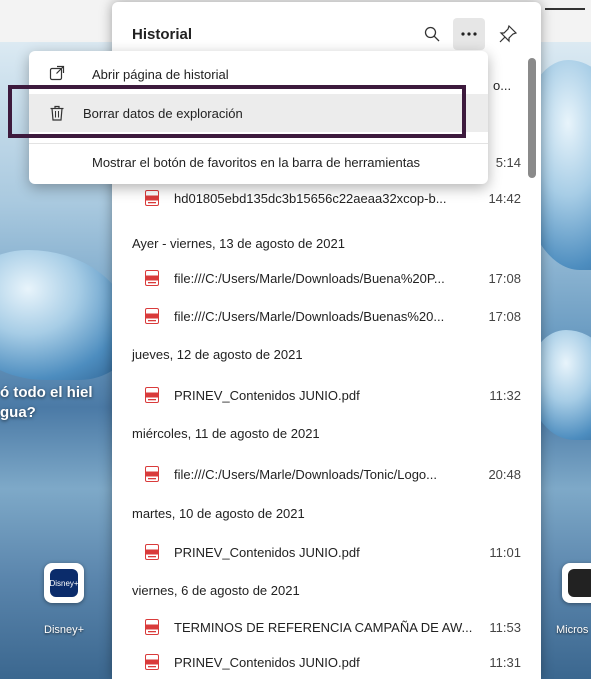 The image size is (591, 679). I want to click on news-headline-line1: ó todo el hiel, so click(46, 392).